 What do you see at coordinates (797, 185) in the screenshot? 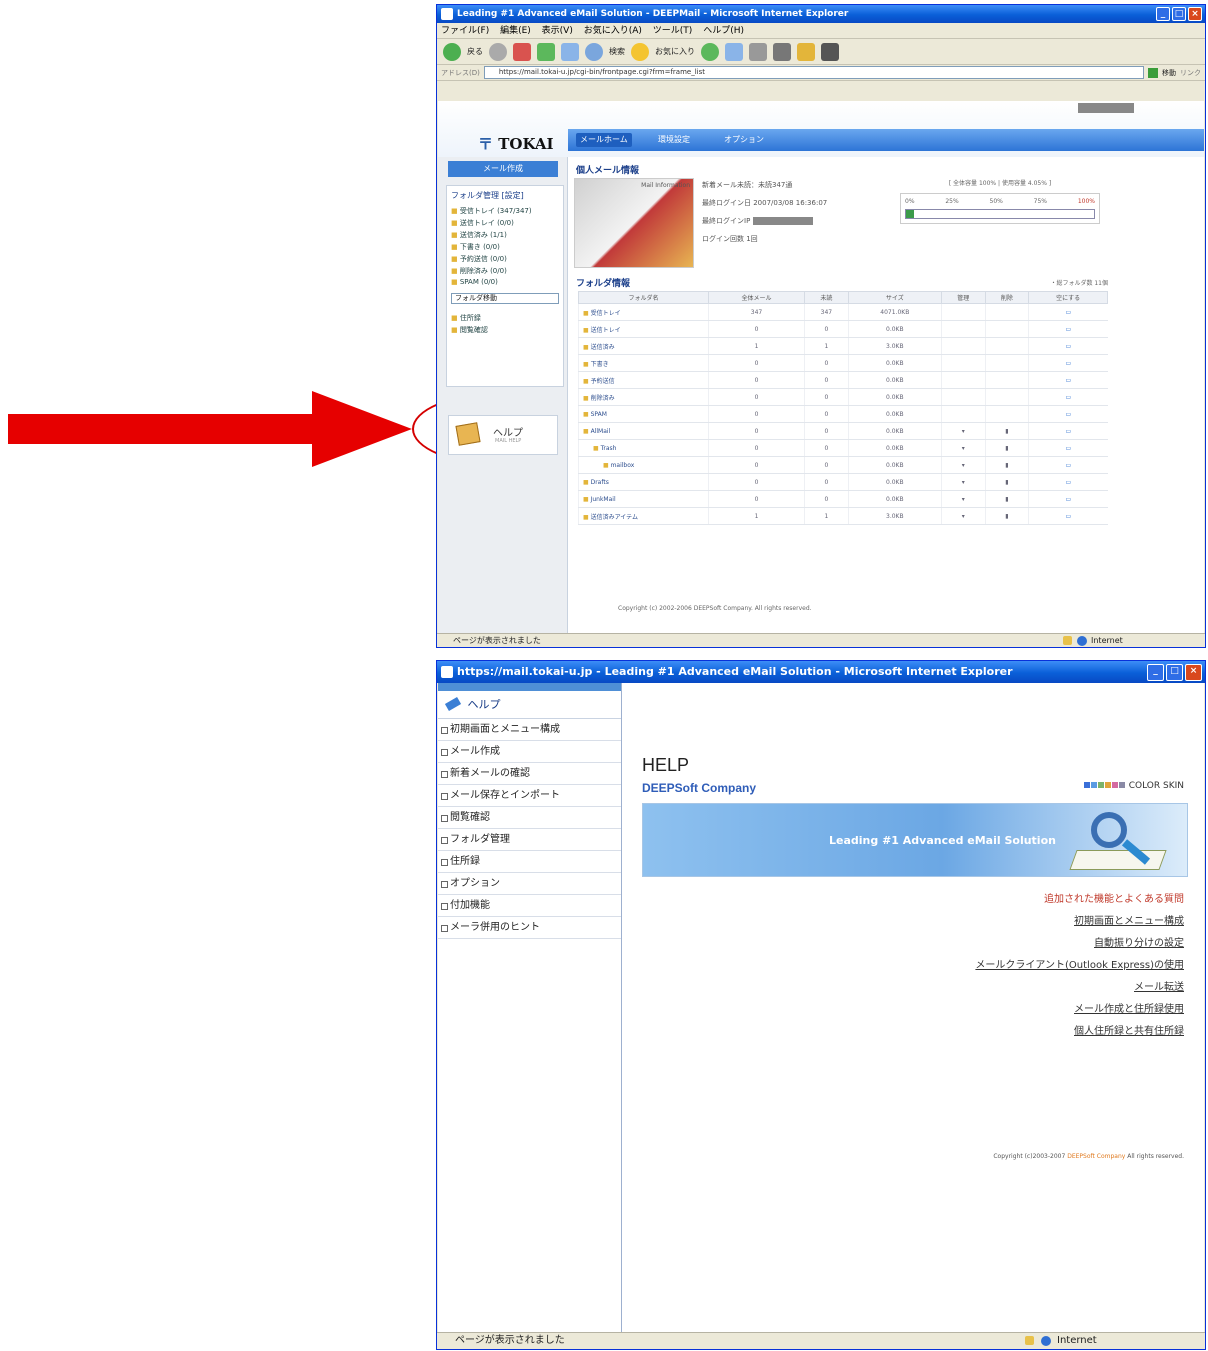
I see `info-unread: 新着メール未読：未読347通` at bounding box center [797, 185].